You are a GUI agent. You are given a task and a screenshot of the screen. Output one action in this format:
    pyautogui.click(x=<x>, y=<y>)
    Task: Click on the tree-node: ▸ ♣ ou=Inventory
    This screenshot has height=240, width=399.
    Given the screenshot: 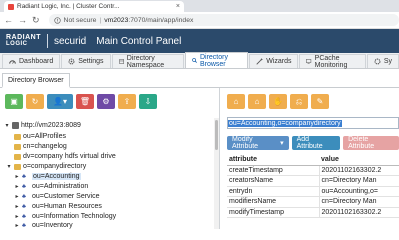 What is the action you would take?
    pyautogui.click(x=43, y=225)
    